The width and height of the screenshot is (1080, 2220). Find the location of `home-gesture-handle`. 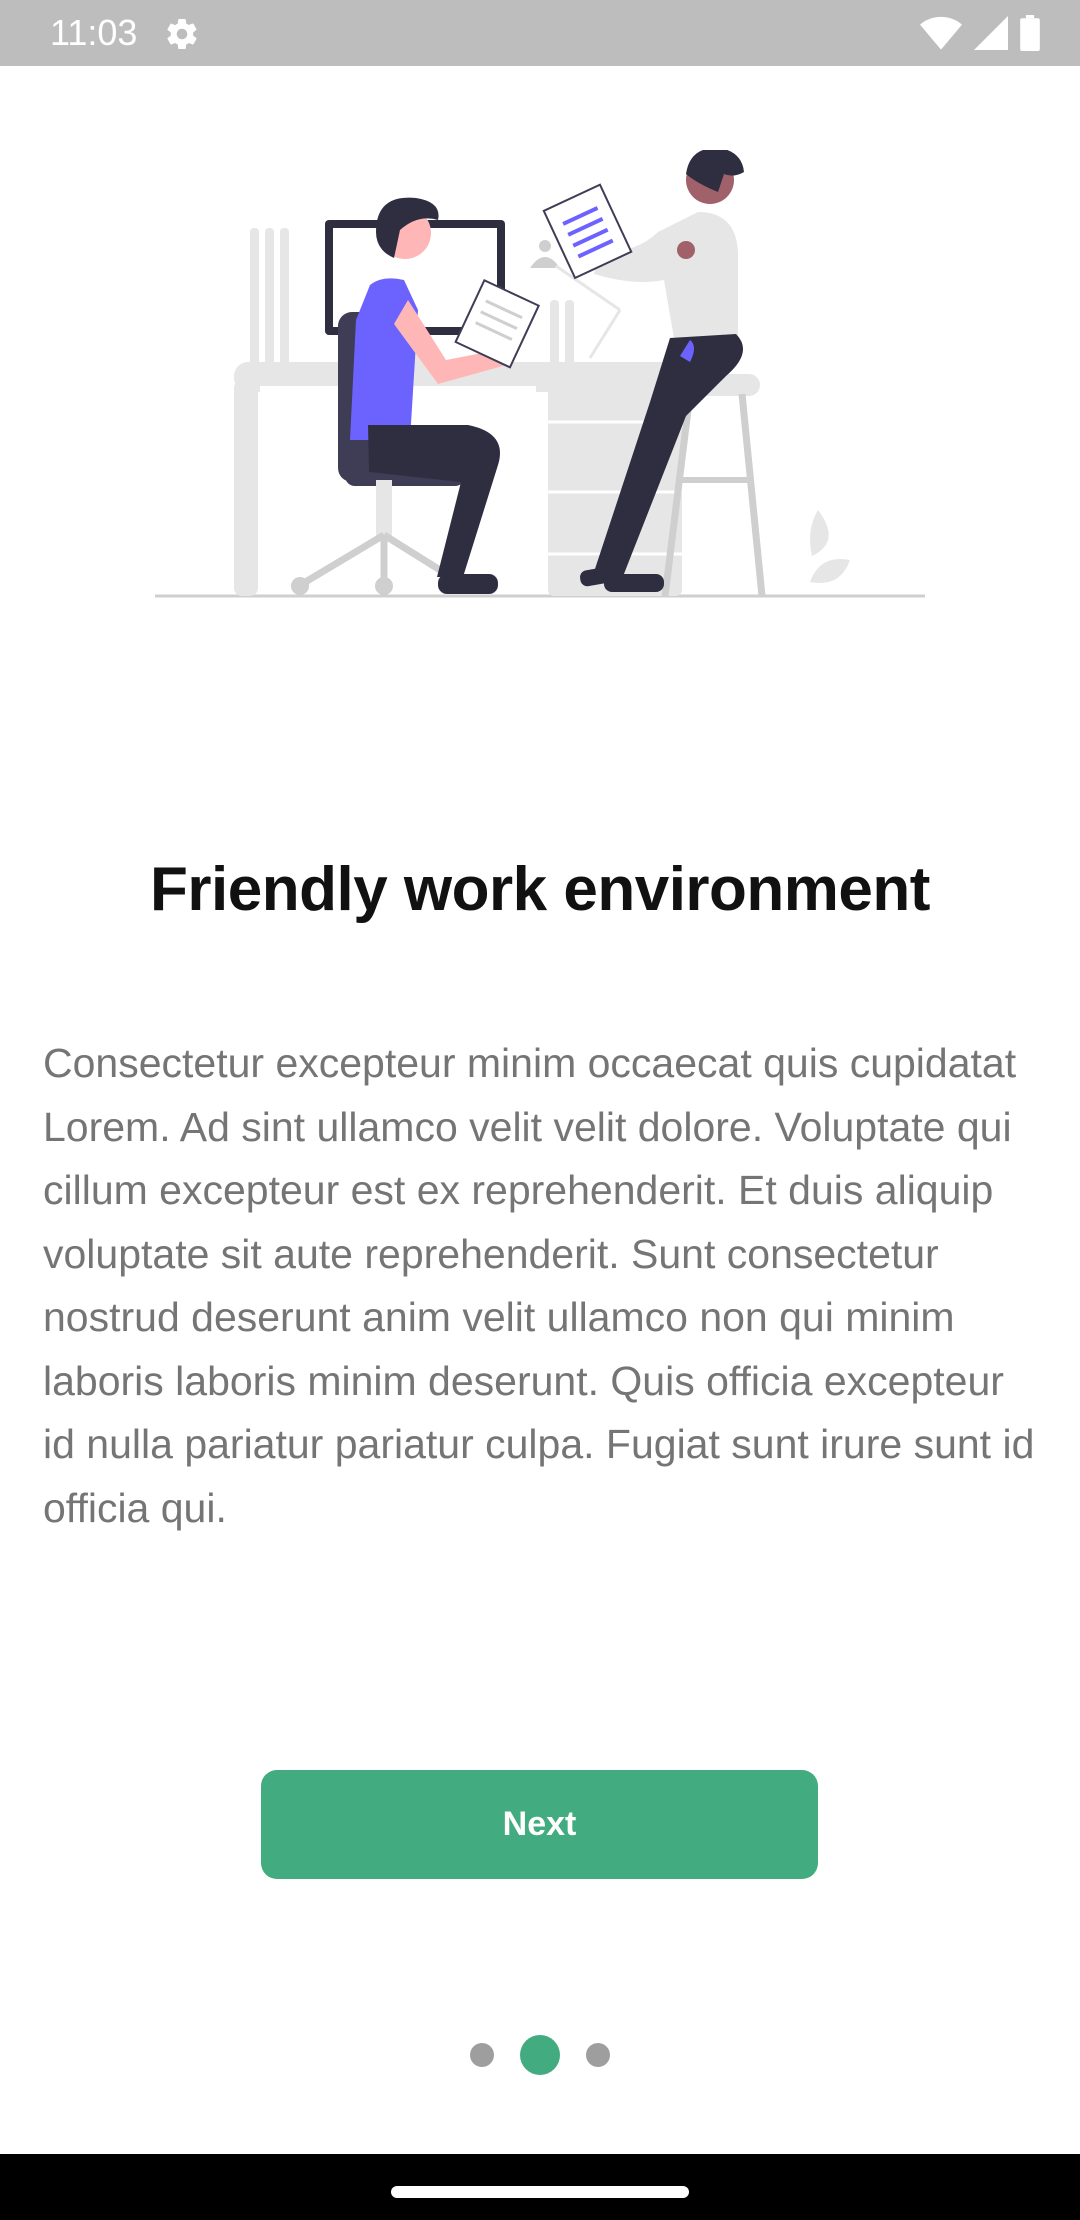

home-gesture-handle is located at coordinates (540, 2192).